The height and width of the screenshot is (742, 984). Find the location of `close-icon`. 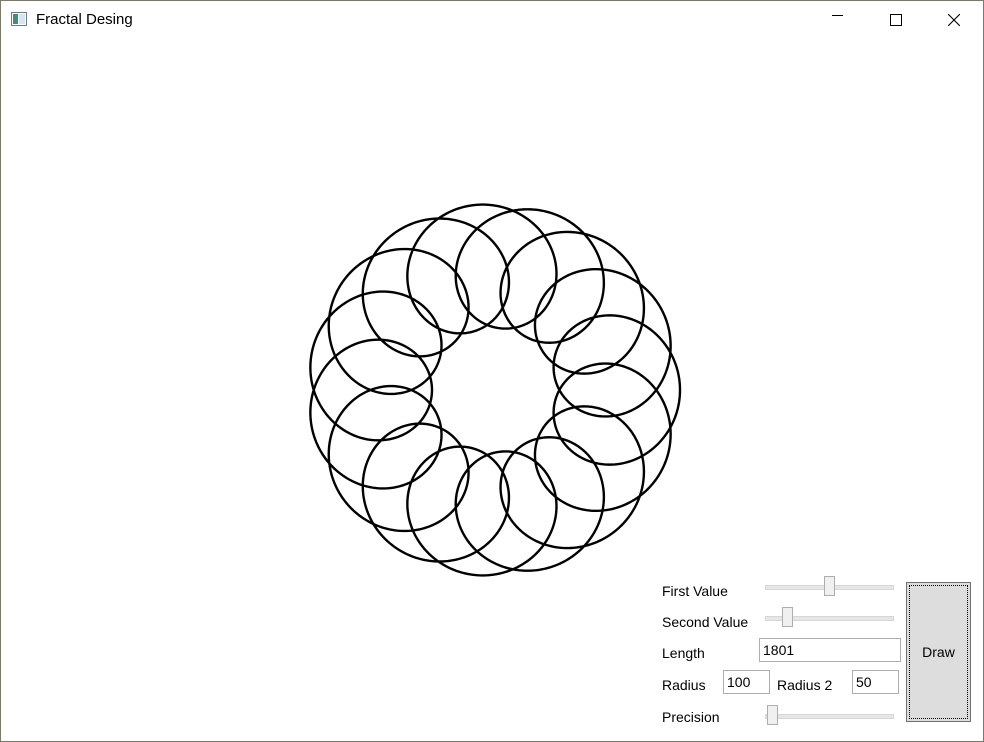

close-icon is located at coordinates (954, 20).